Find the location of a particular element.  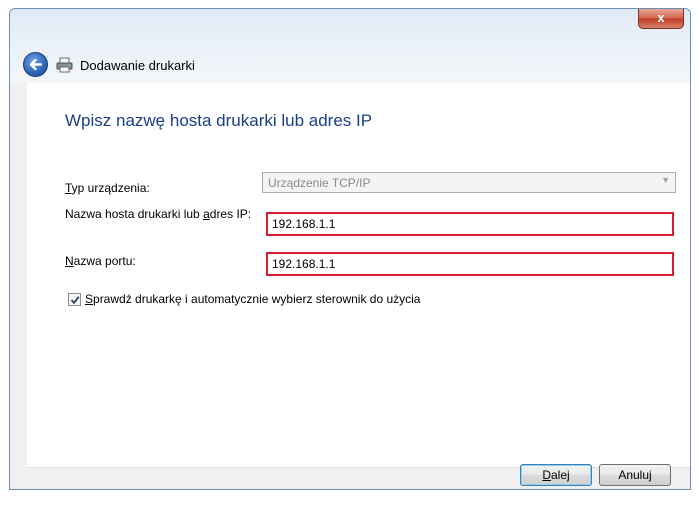

port-input is located at coordinates (467, 263).